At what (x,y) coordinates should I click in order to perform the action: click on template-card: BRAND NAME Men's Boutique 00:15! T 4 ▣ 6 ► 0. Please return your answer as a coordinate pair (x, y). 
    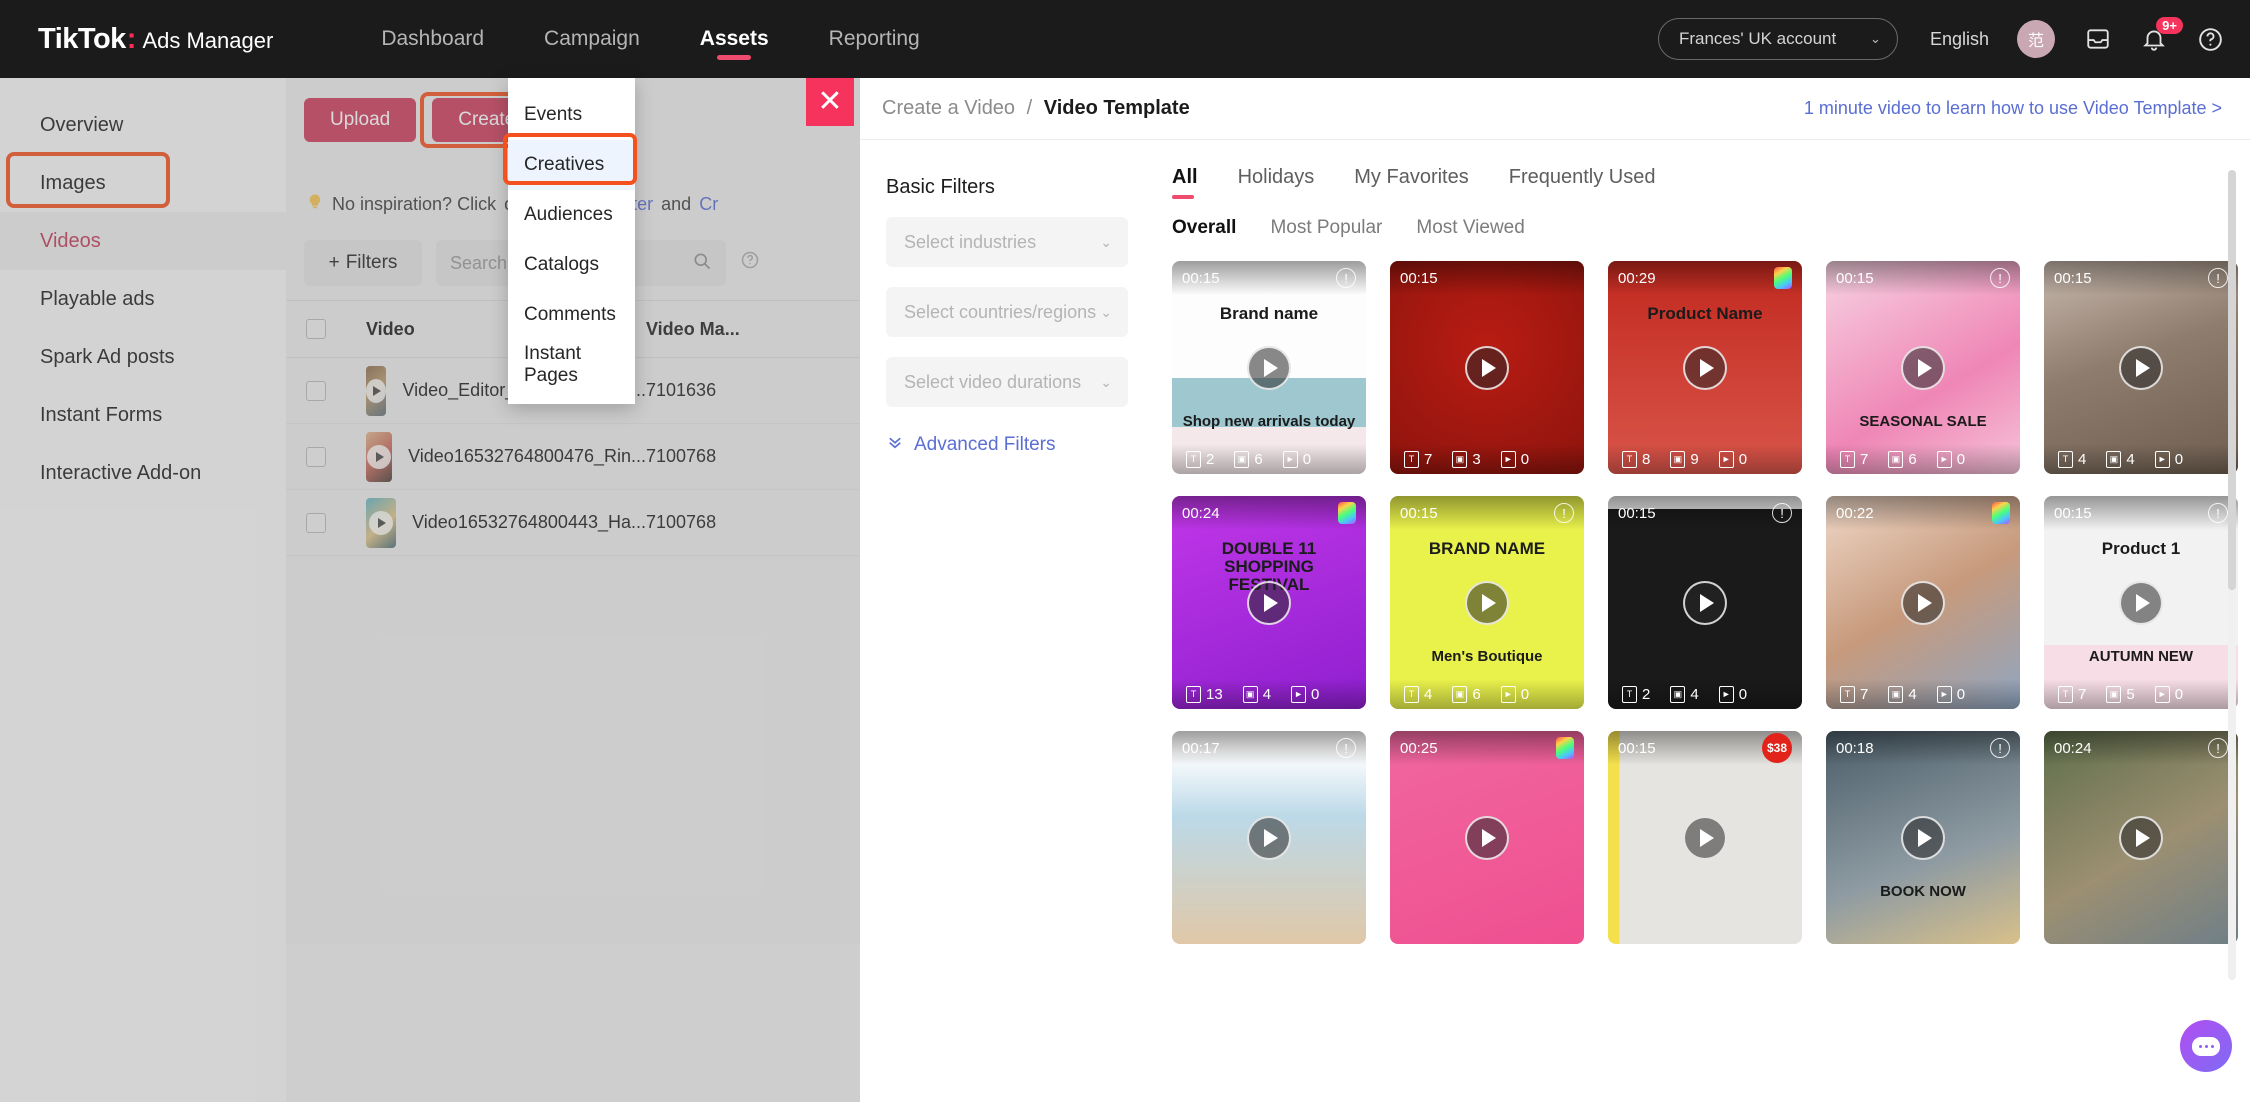
    Looking at the image, I should click on (1487, 602).